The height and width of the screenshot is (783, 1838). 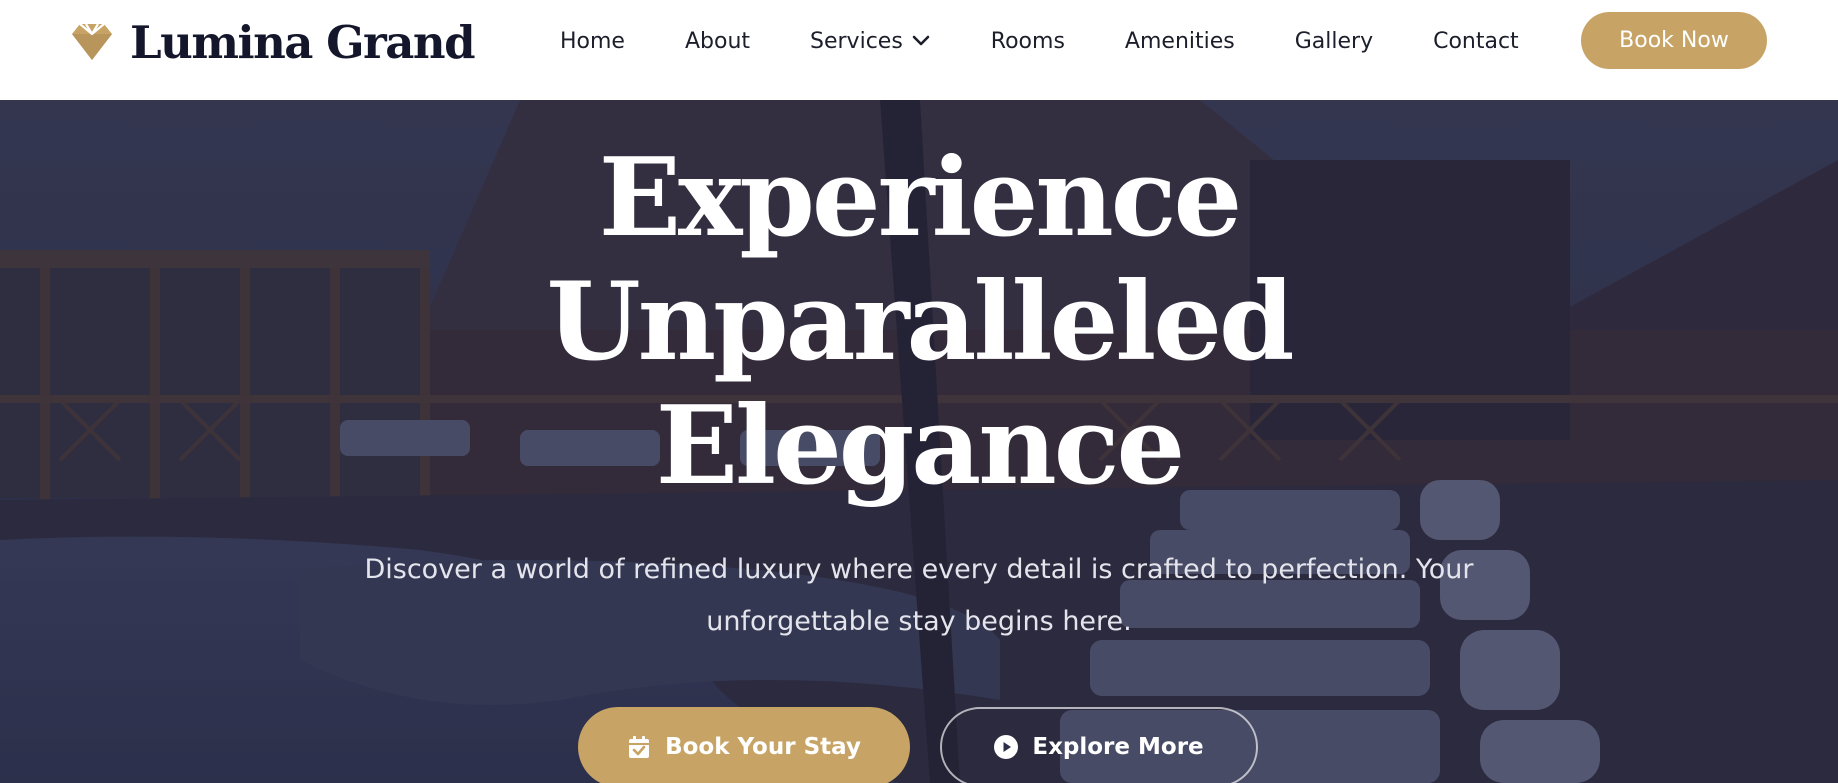 I want to click on button-label: Explore More, so click(x=1118, y=747).